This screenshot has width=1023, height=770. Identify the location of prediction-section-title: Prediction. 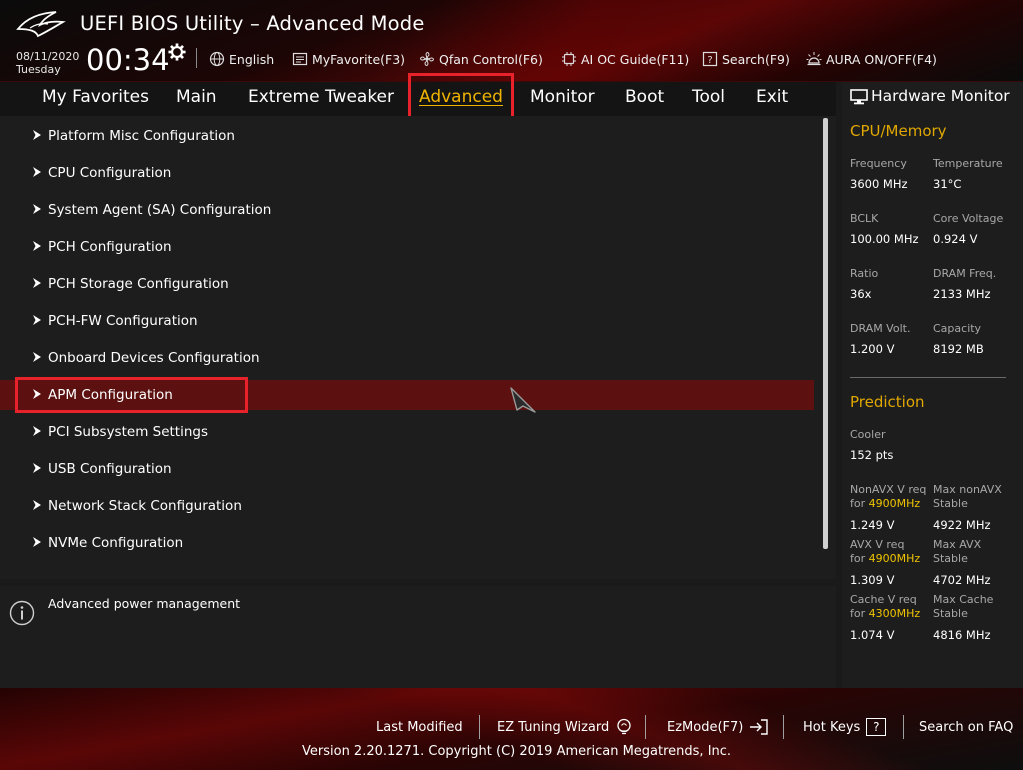
(887, 402).